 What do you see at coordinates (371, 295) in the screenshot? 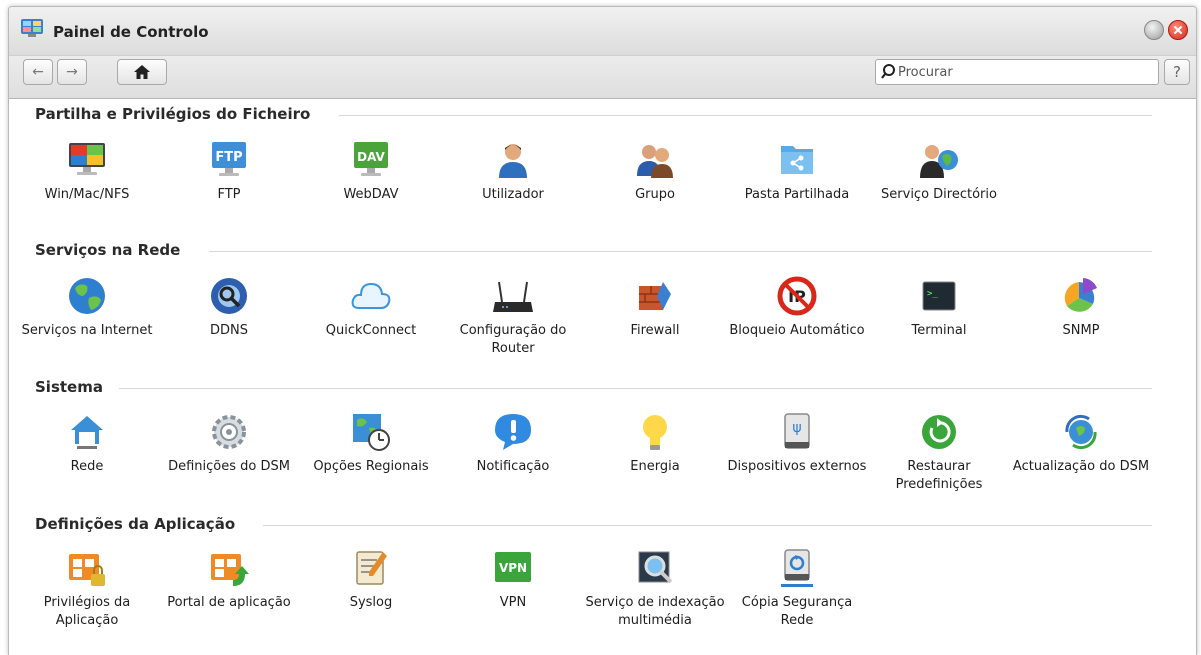
I see `cloud-icon` at bounding box center [371, 295].